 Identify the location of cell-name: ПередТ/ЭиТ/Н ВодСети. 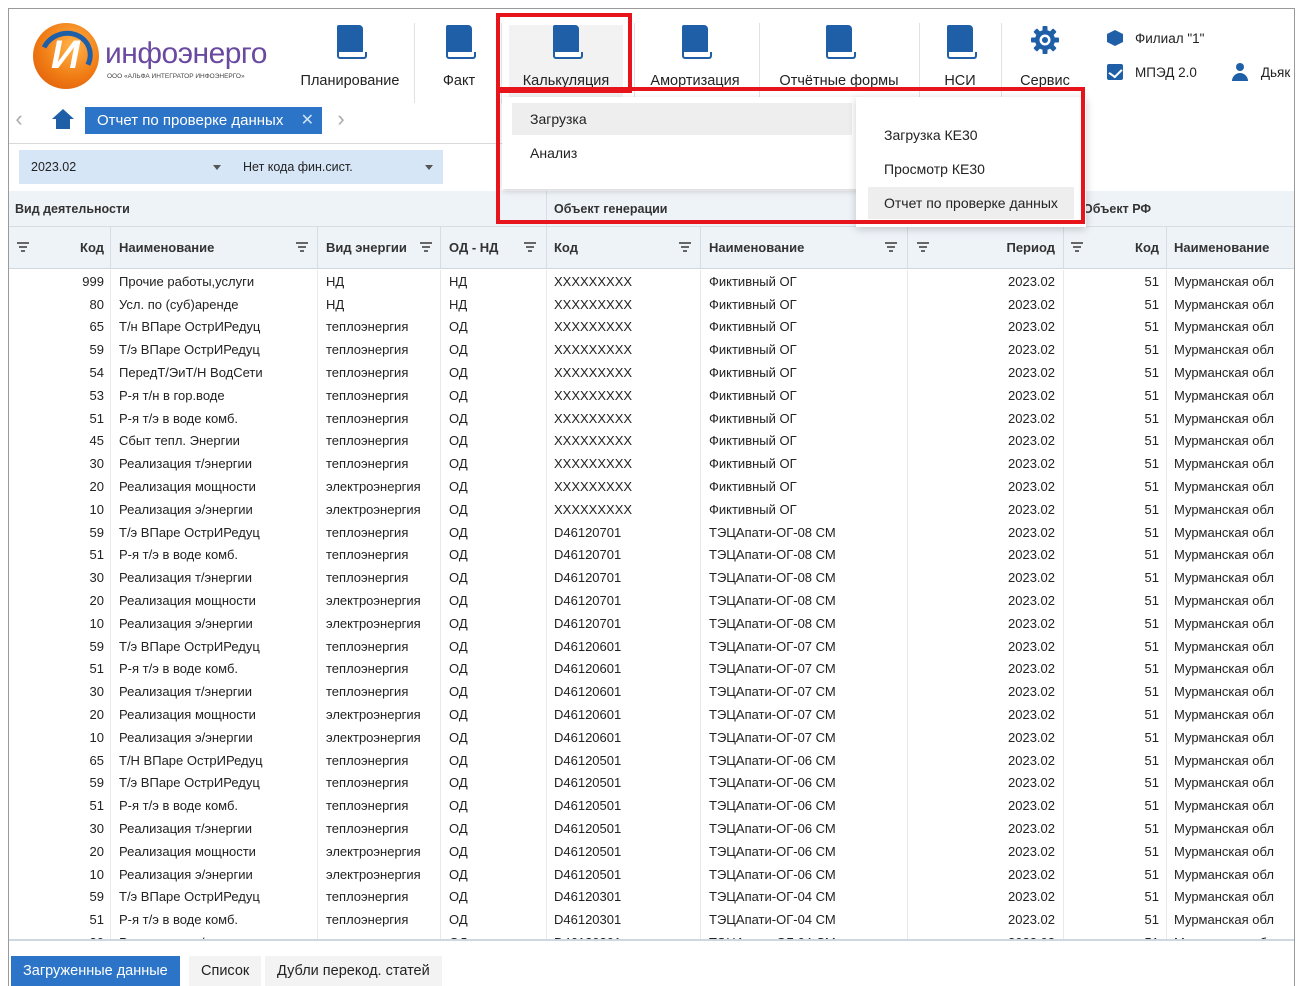
(191, 373).